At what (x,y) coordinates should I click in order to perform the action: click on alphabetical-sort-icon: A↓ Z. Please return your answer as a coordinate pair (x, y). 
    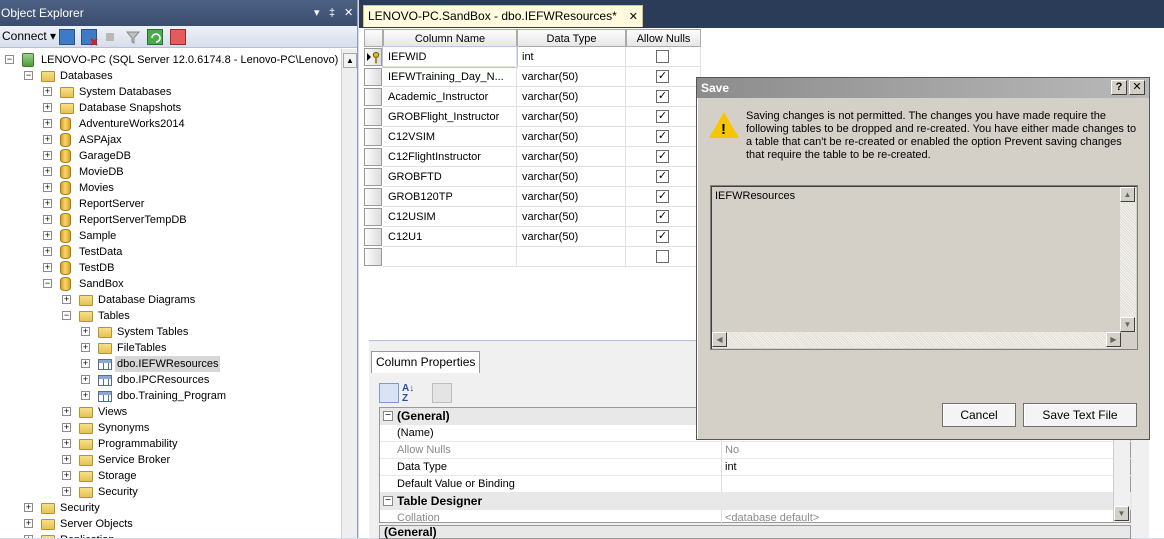
    Looking at the image, I should click on (411, 393).